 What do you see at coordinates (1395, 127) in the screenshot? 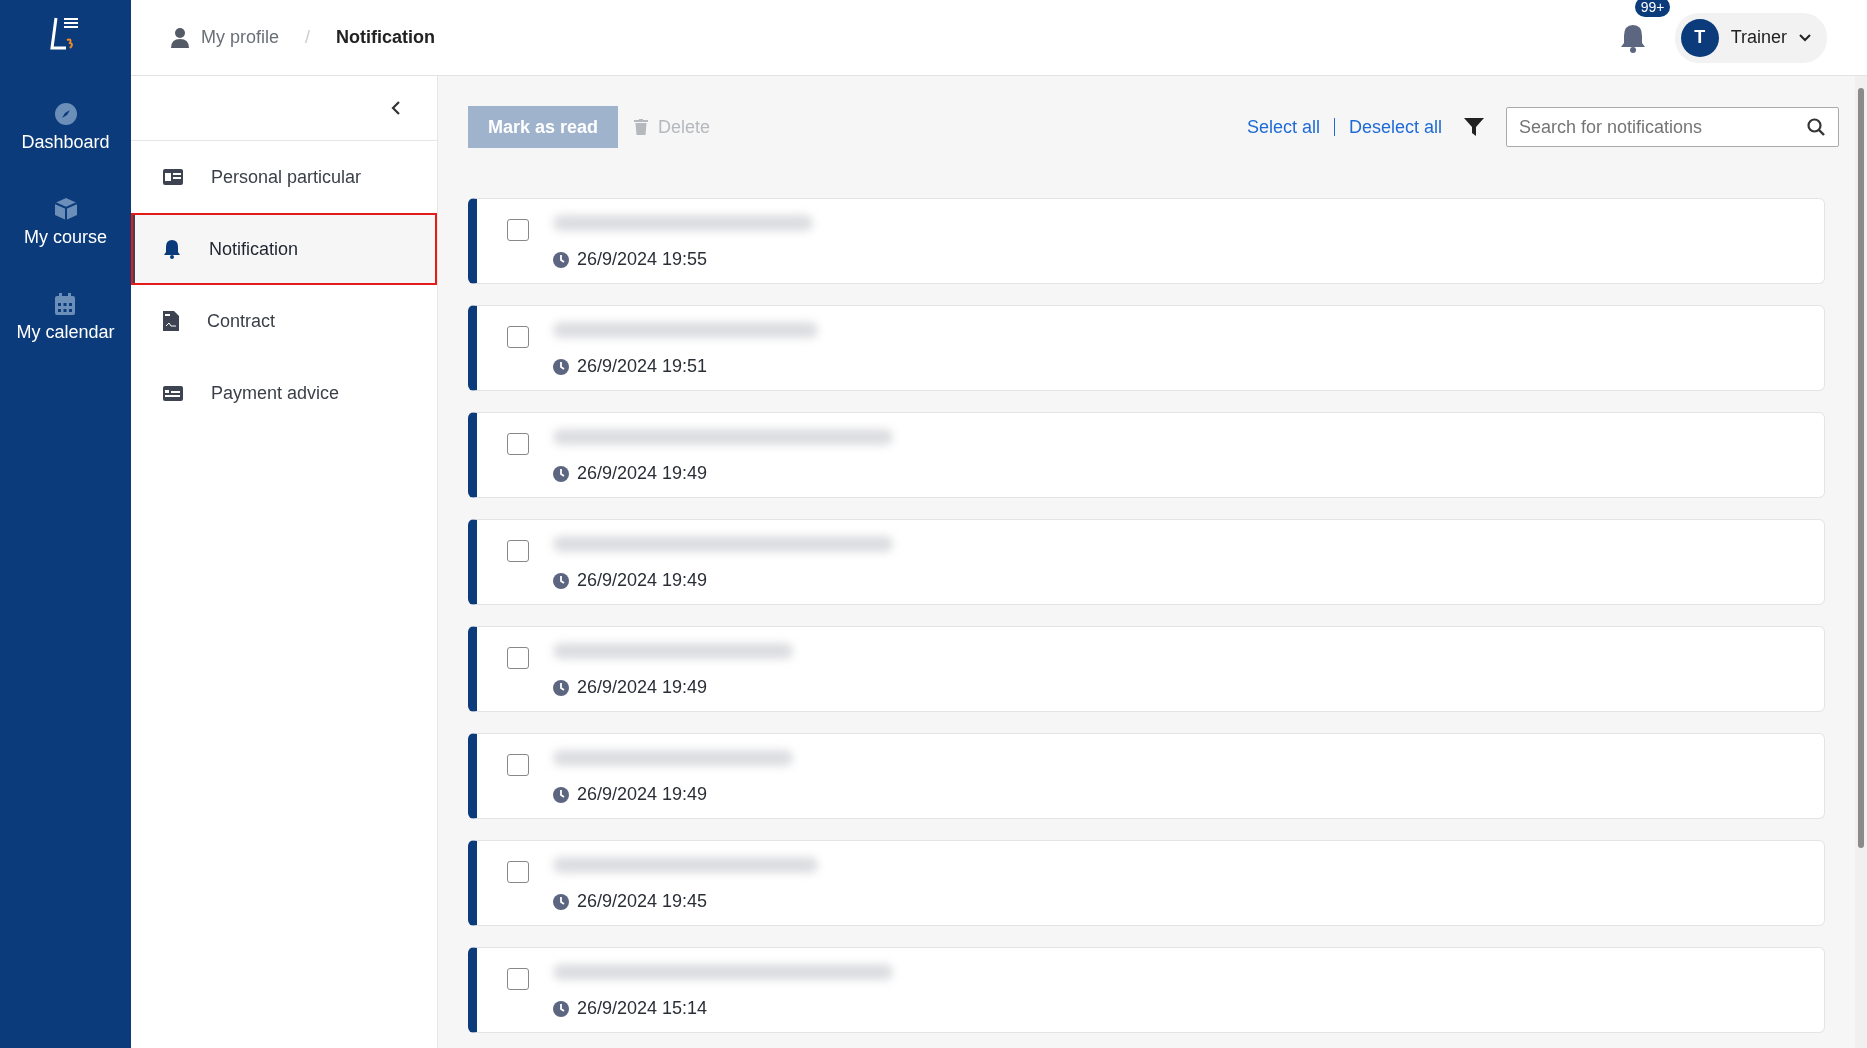
I see `deselect-all-link: Deselect all` at bounding box center [1395, 127].